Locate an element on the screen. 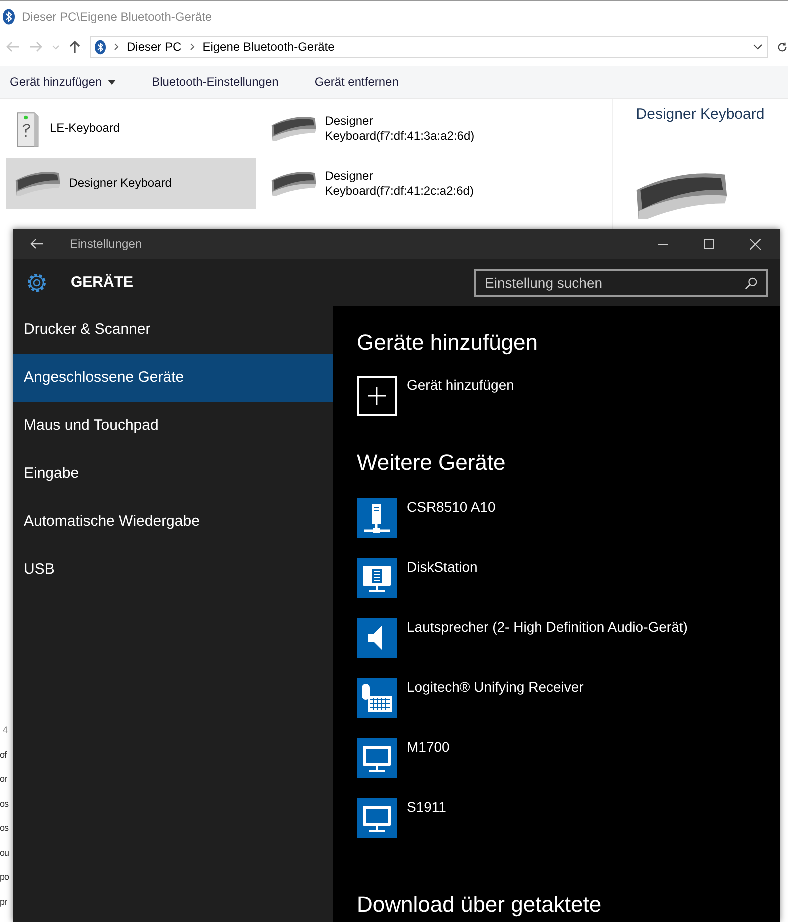 Image resolution: width=788 pixels, height=922 pixels. refresh-icon is located at coordinates (782, 47).